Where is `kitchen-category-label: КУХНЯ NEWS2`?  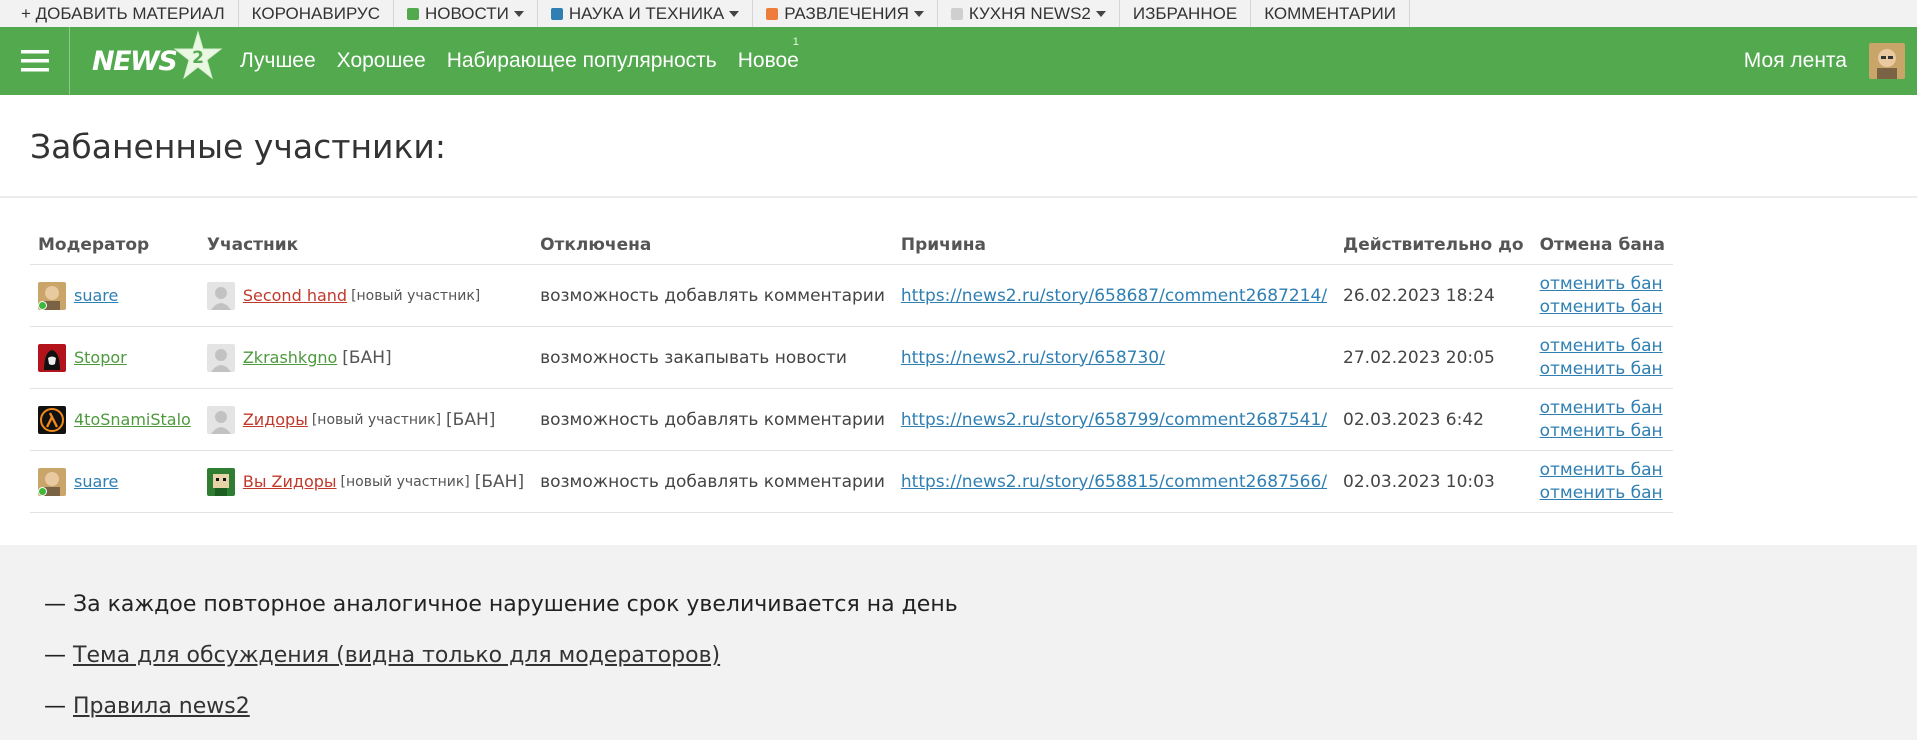 kitchen-category-label: КУХНЯ NEWS2 is located at coordinates (1029, 13).